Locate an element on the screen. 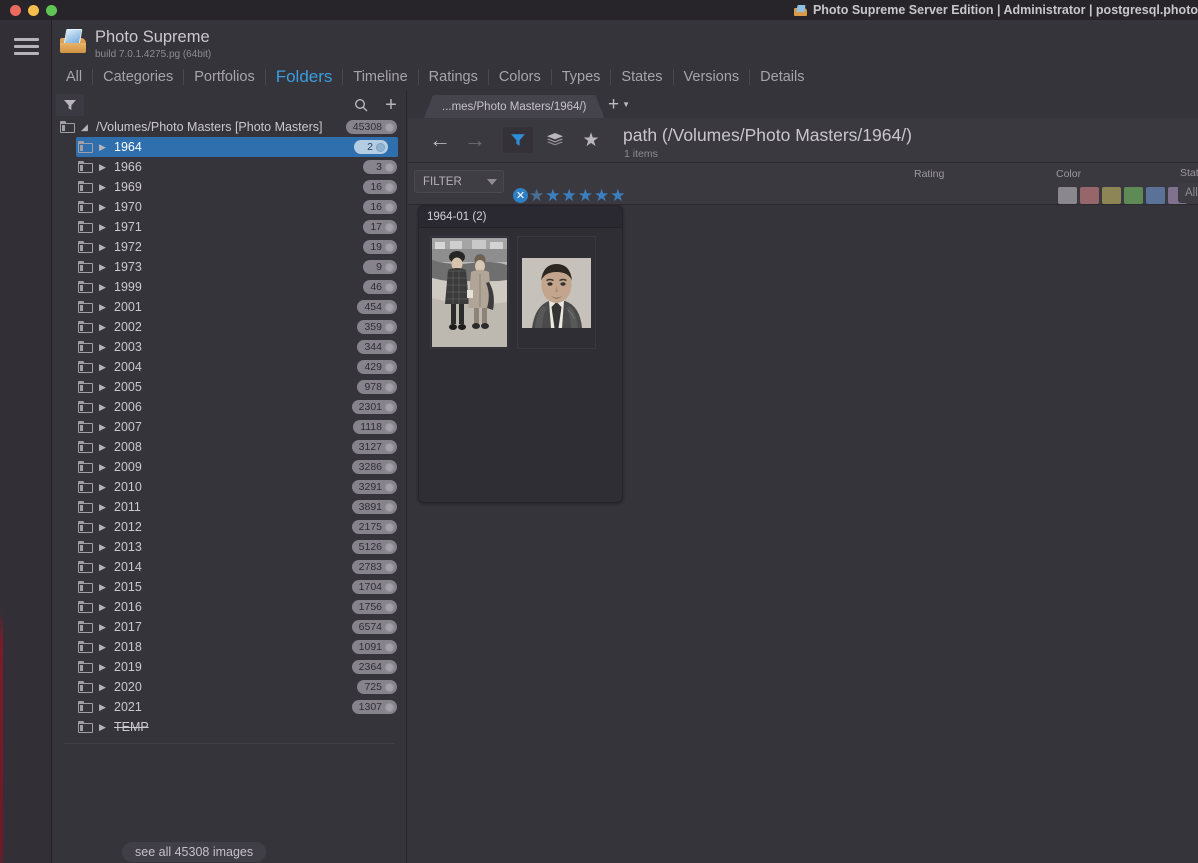 The image size is (1198, 863). layers-icon is located at coordinates (555, 140).